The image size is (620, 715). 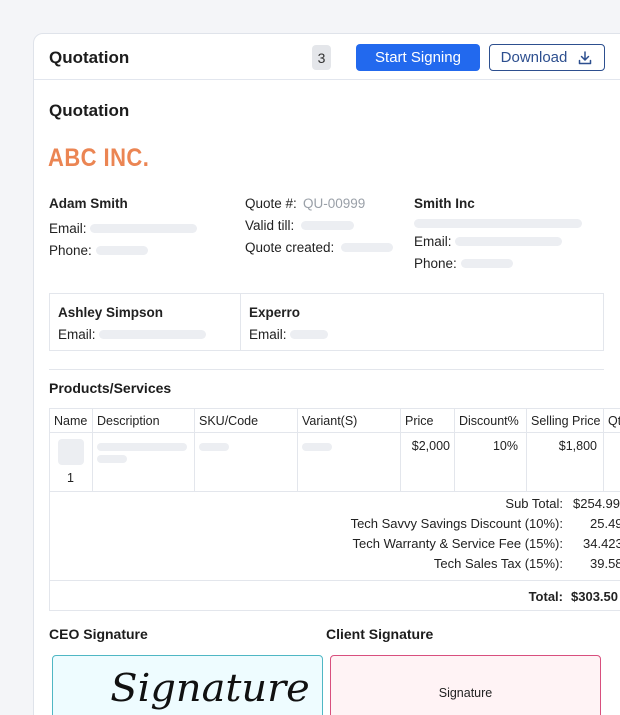 What do you see at coordinates (534, 503) in the screenshot?
I see `subtotal-label: Sub Total:` at bounding box center [534, 503].